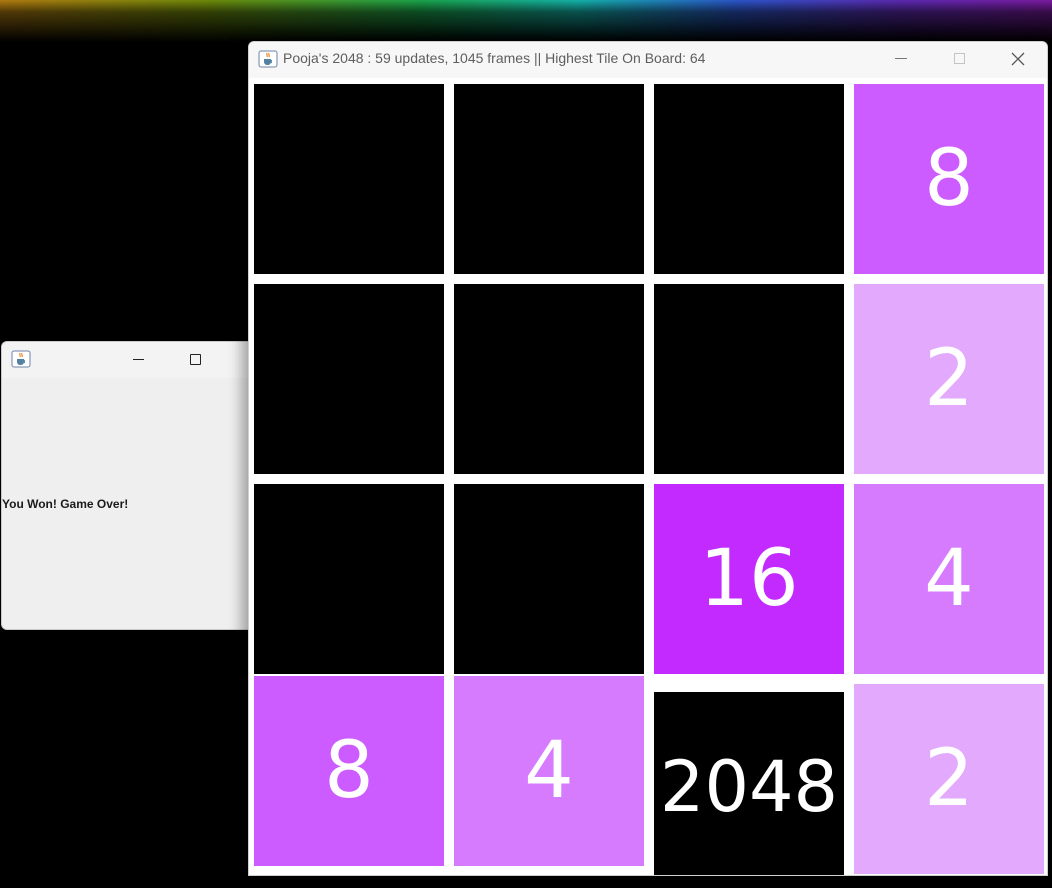  I want to click on close-icon, so click(1018, 59).